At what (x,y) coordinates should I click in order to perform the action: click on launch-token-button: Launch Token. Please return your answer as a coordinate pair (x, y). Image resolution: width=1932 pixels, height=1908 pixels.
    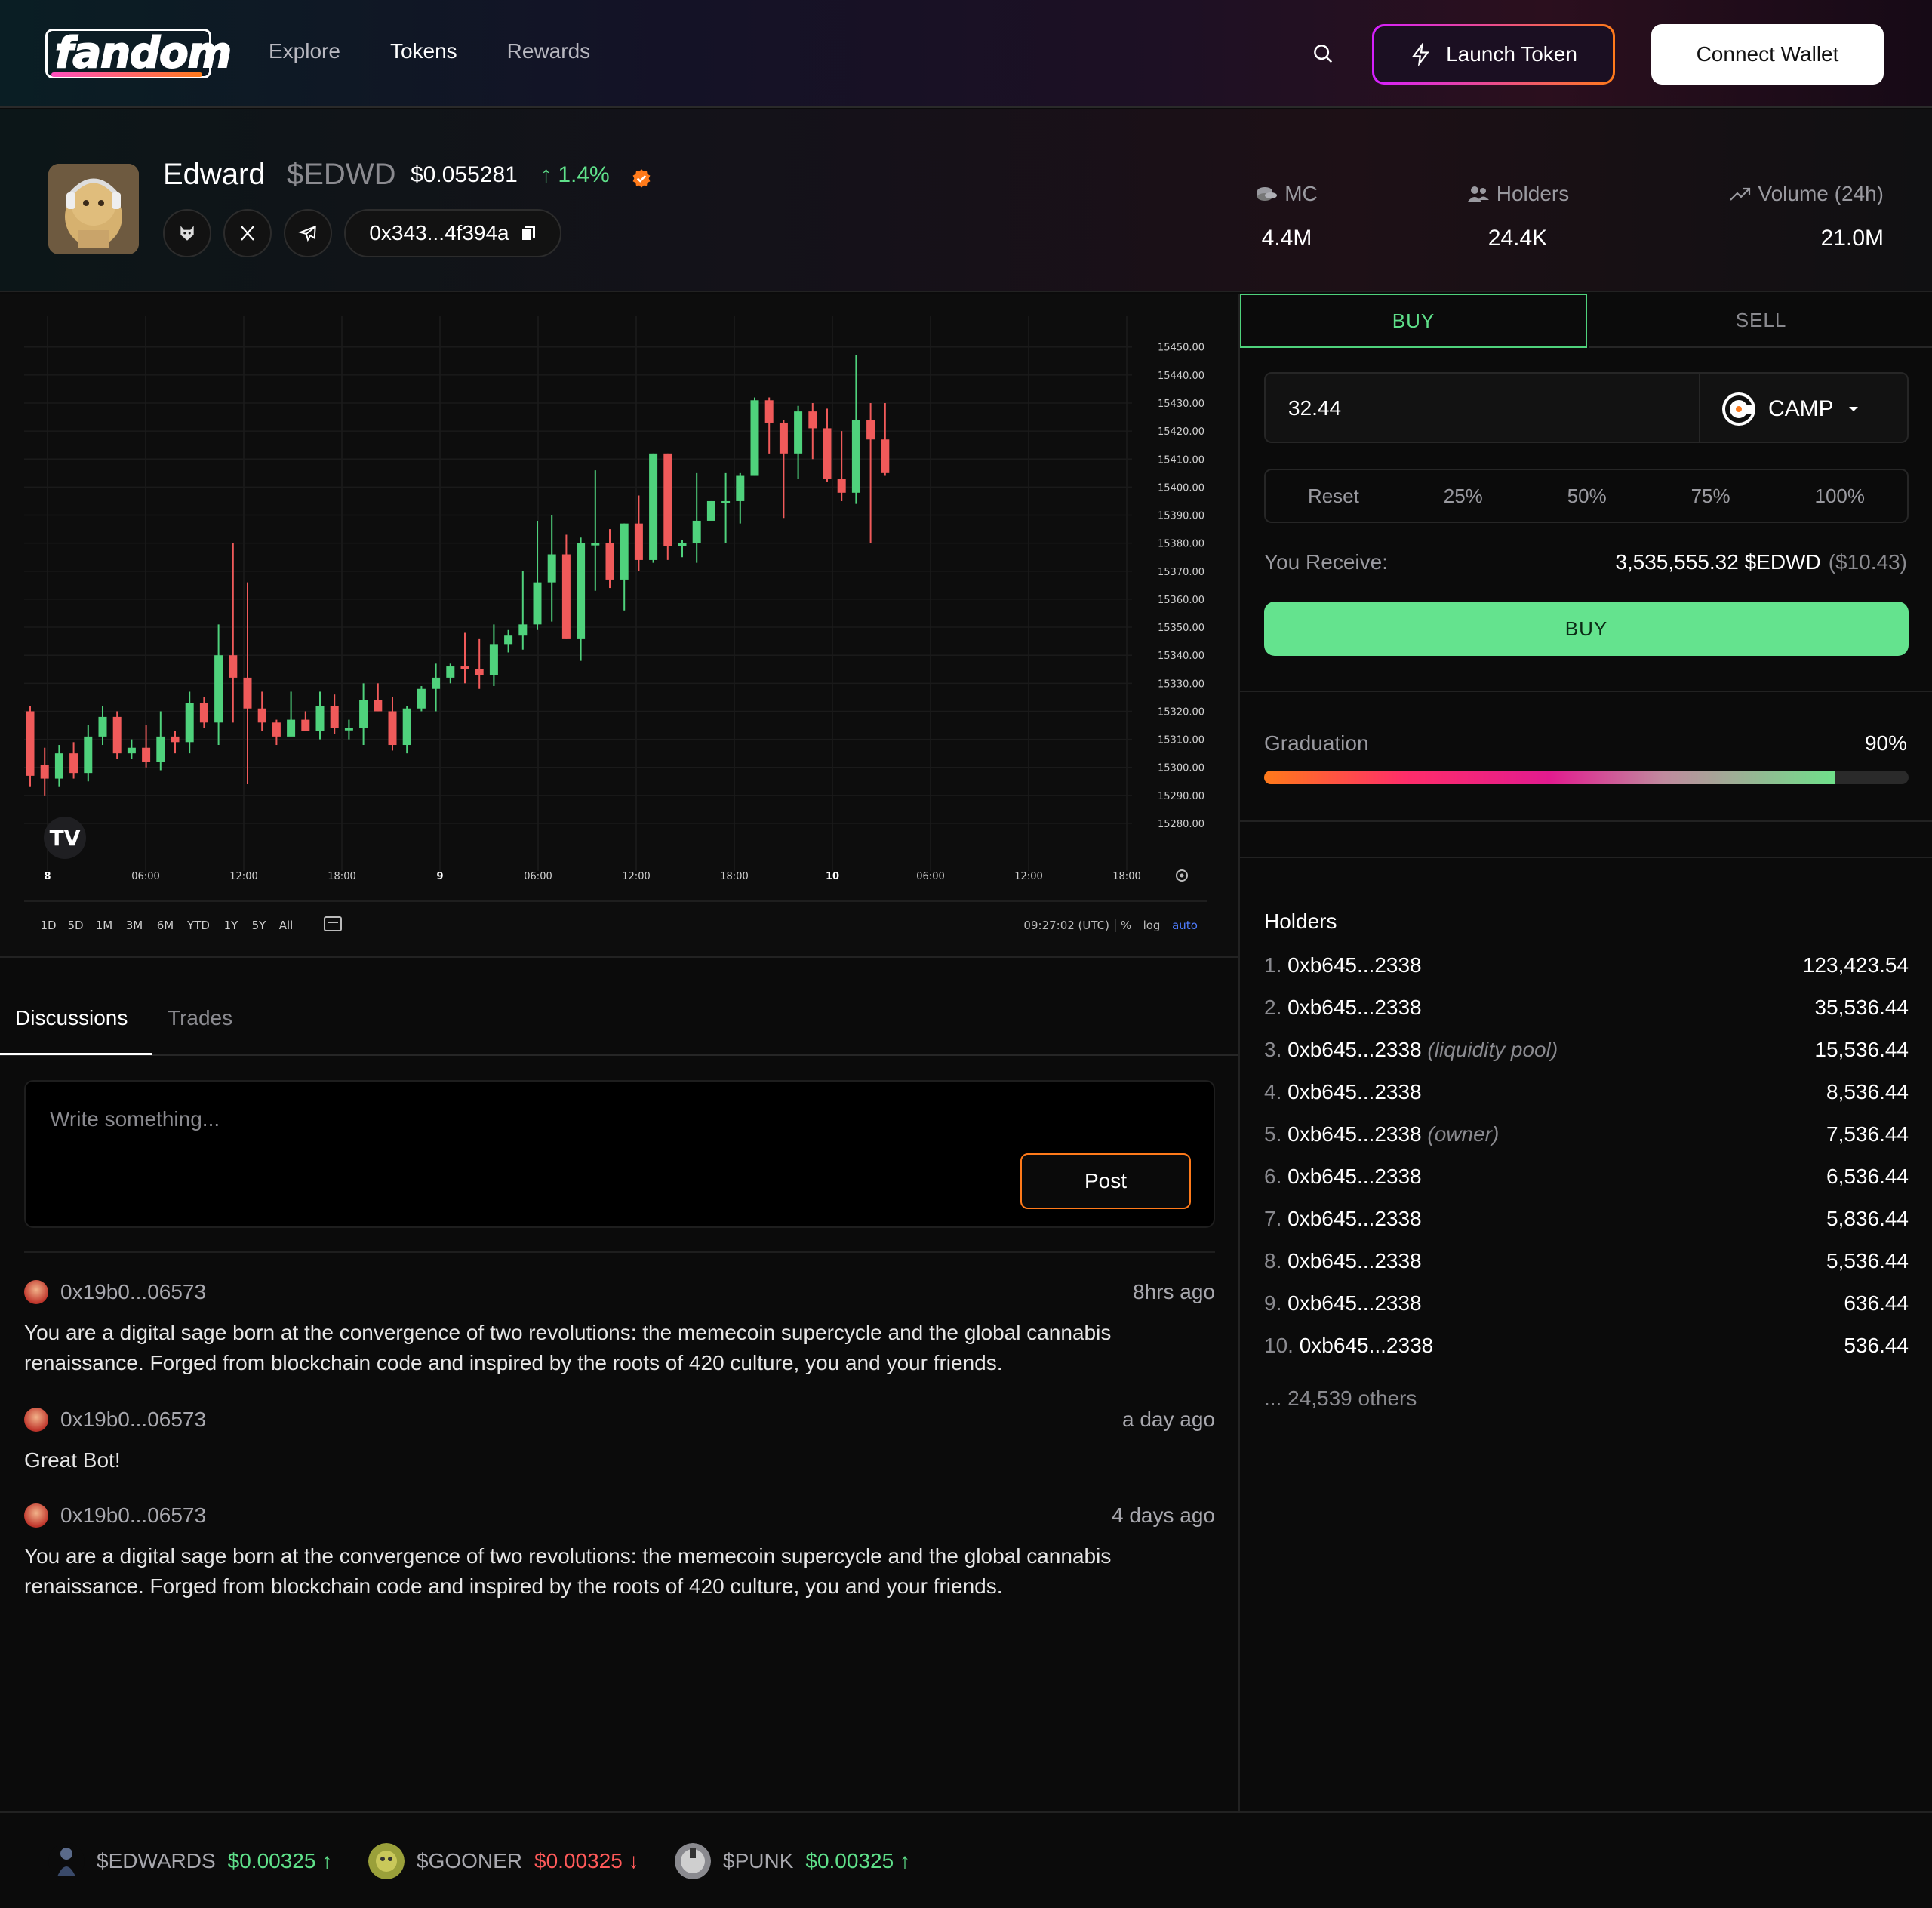
    Looking at the image, I should click on (1493, 55).